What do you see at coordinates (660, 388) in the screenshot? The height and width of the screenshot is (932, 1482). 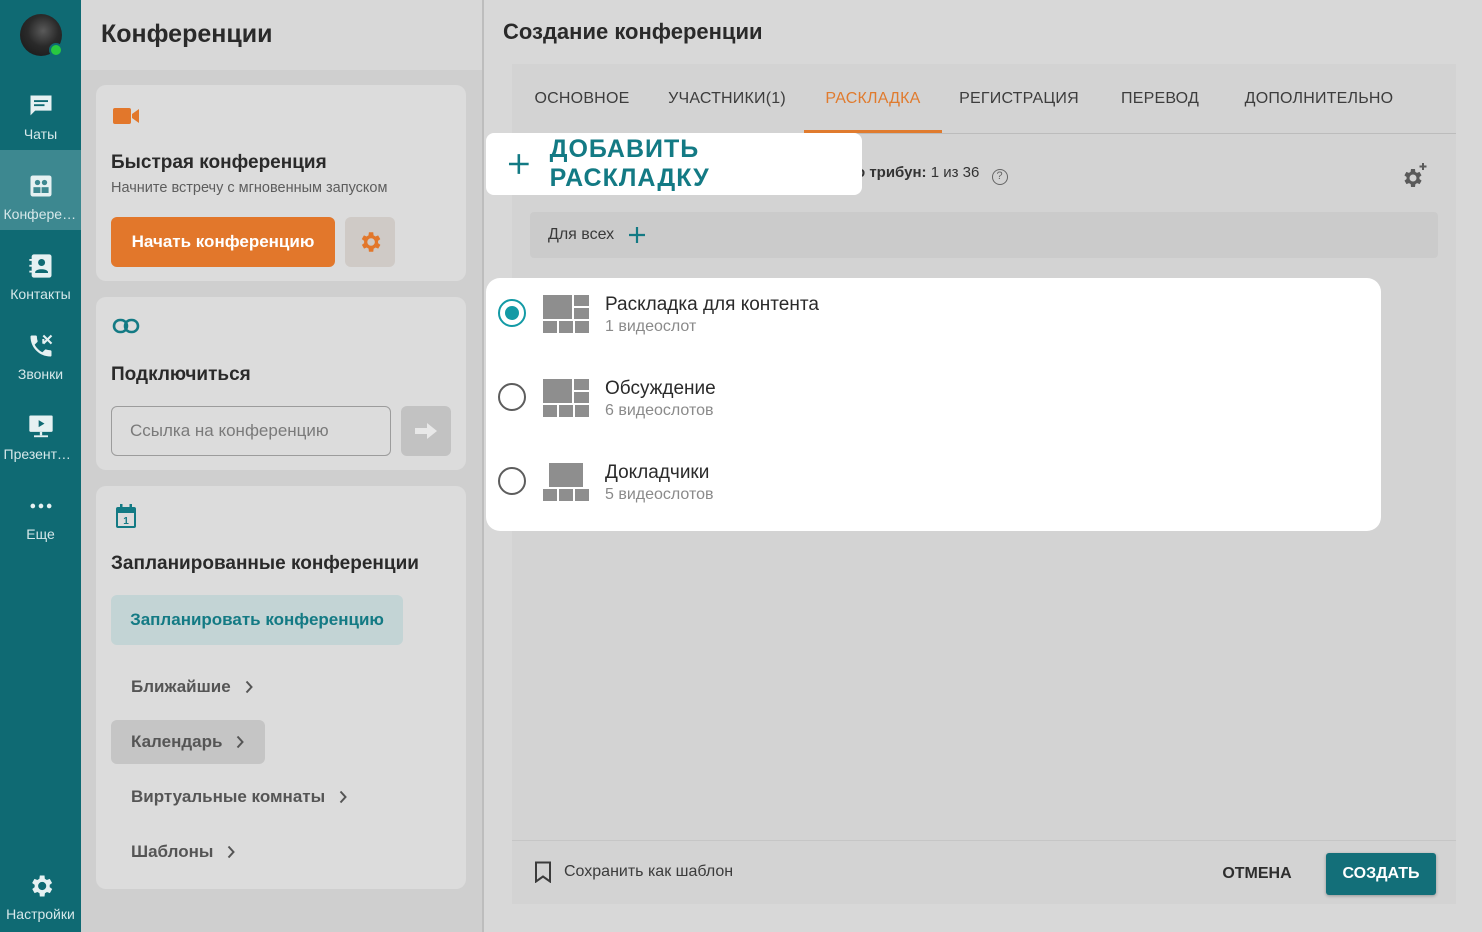 I see `layout-name: Обсуждение` at bounding box center [660, 388].